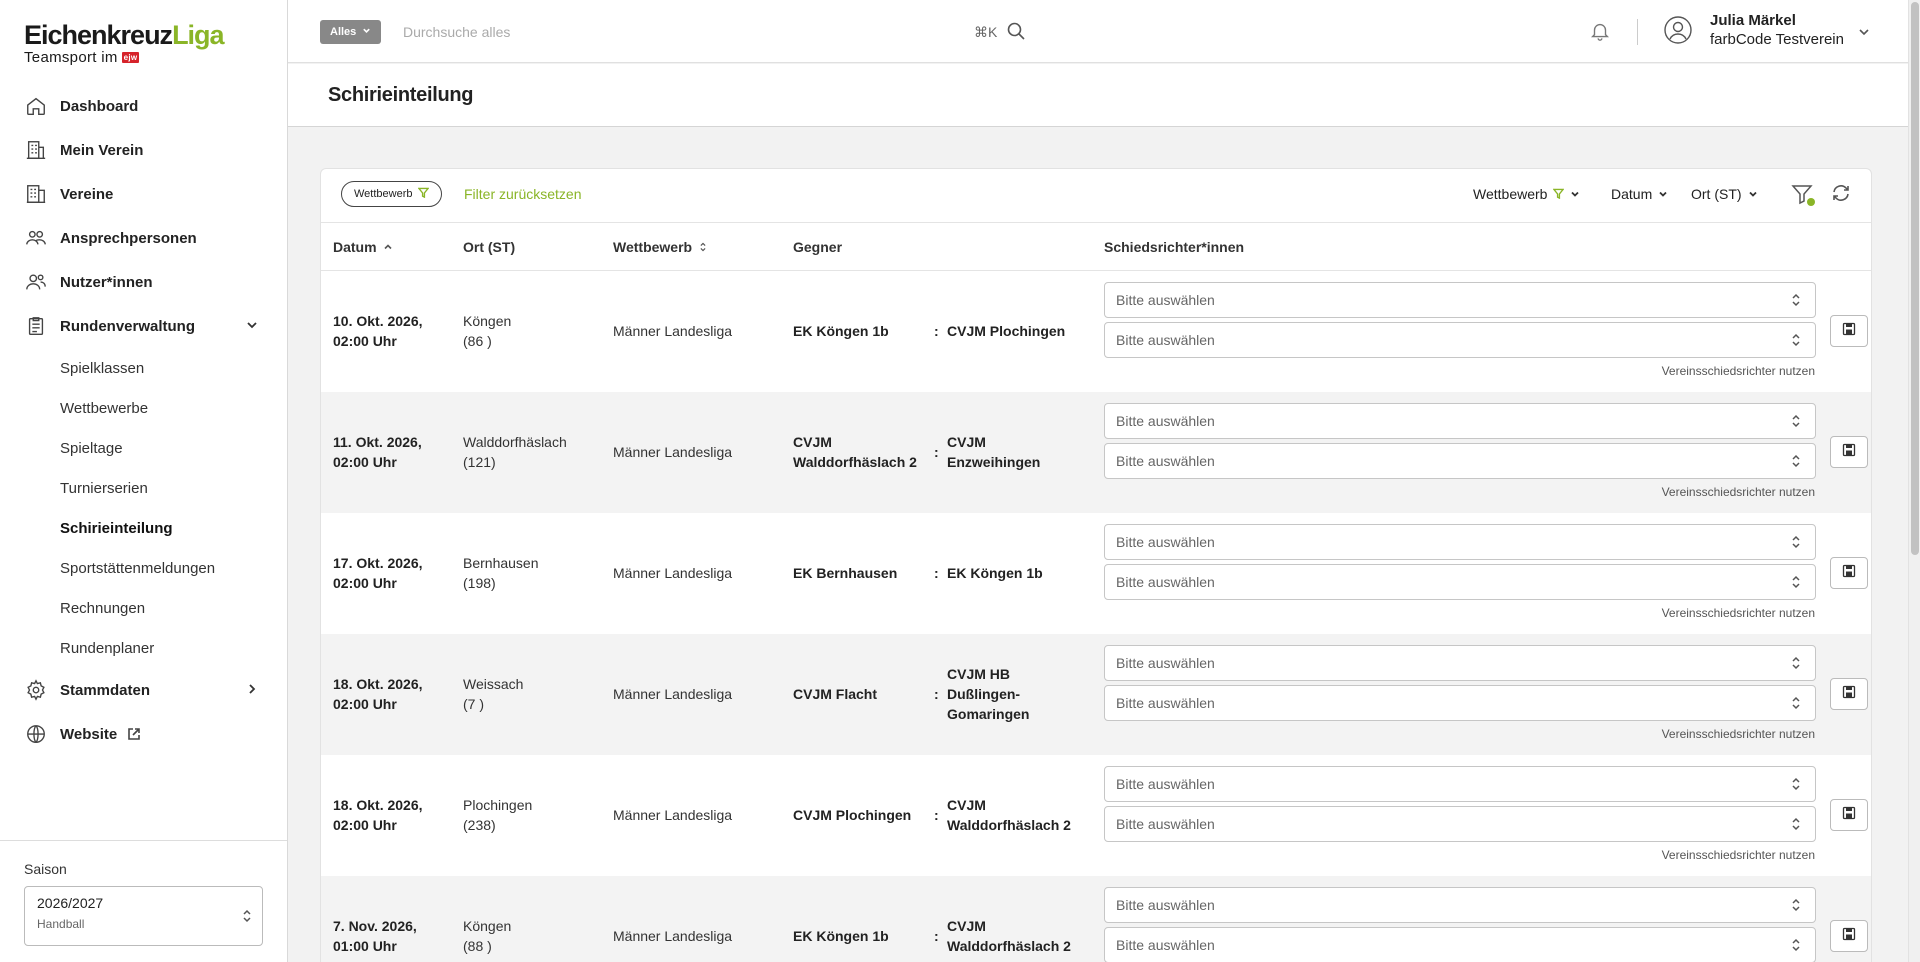 The height and width of the screenshot is (962, 1920). What do you see at coordinates (143, 408) in the screenshot?
I see `sidebar-item-wettbewerbe: Wettbewerbe` at bounding box center [143, 408].